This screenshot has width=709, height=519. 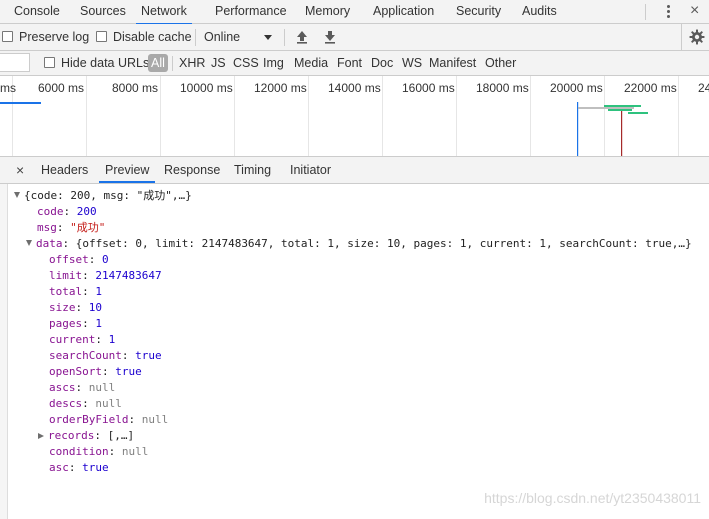 What do you see at coordinates (105, 63) in the screenshot?
I see `hide-data-urls-label: Hide data URLs` at bounding box center [105, 63].